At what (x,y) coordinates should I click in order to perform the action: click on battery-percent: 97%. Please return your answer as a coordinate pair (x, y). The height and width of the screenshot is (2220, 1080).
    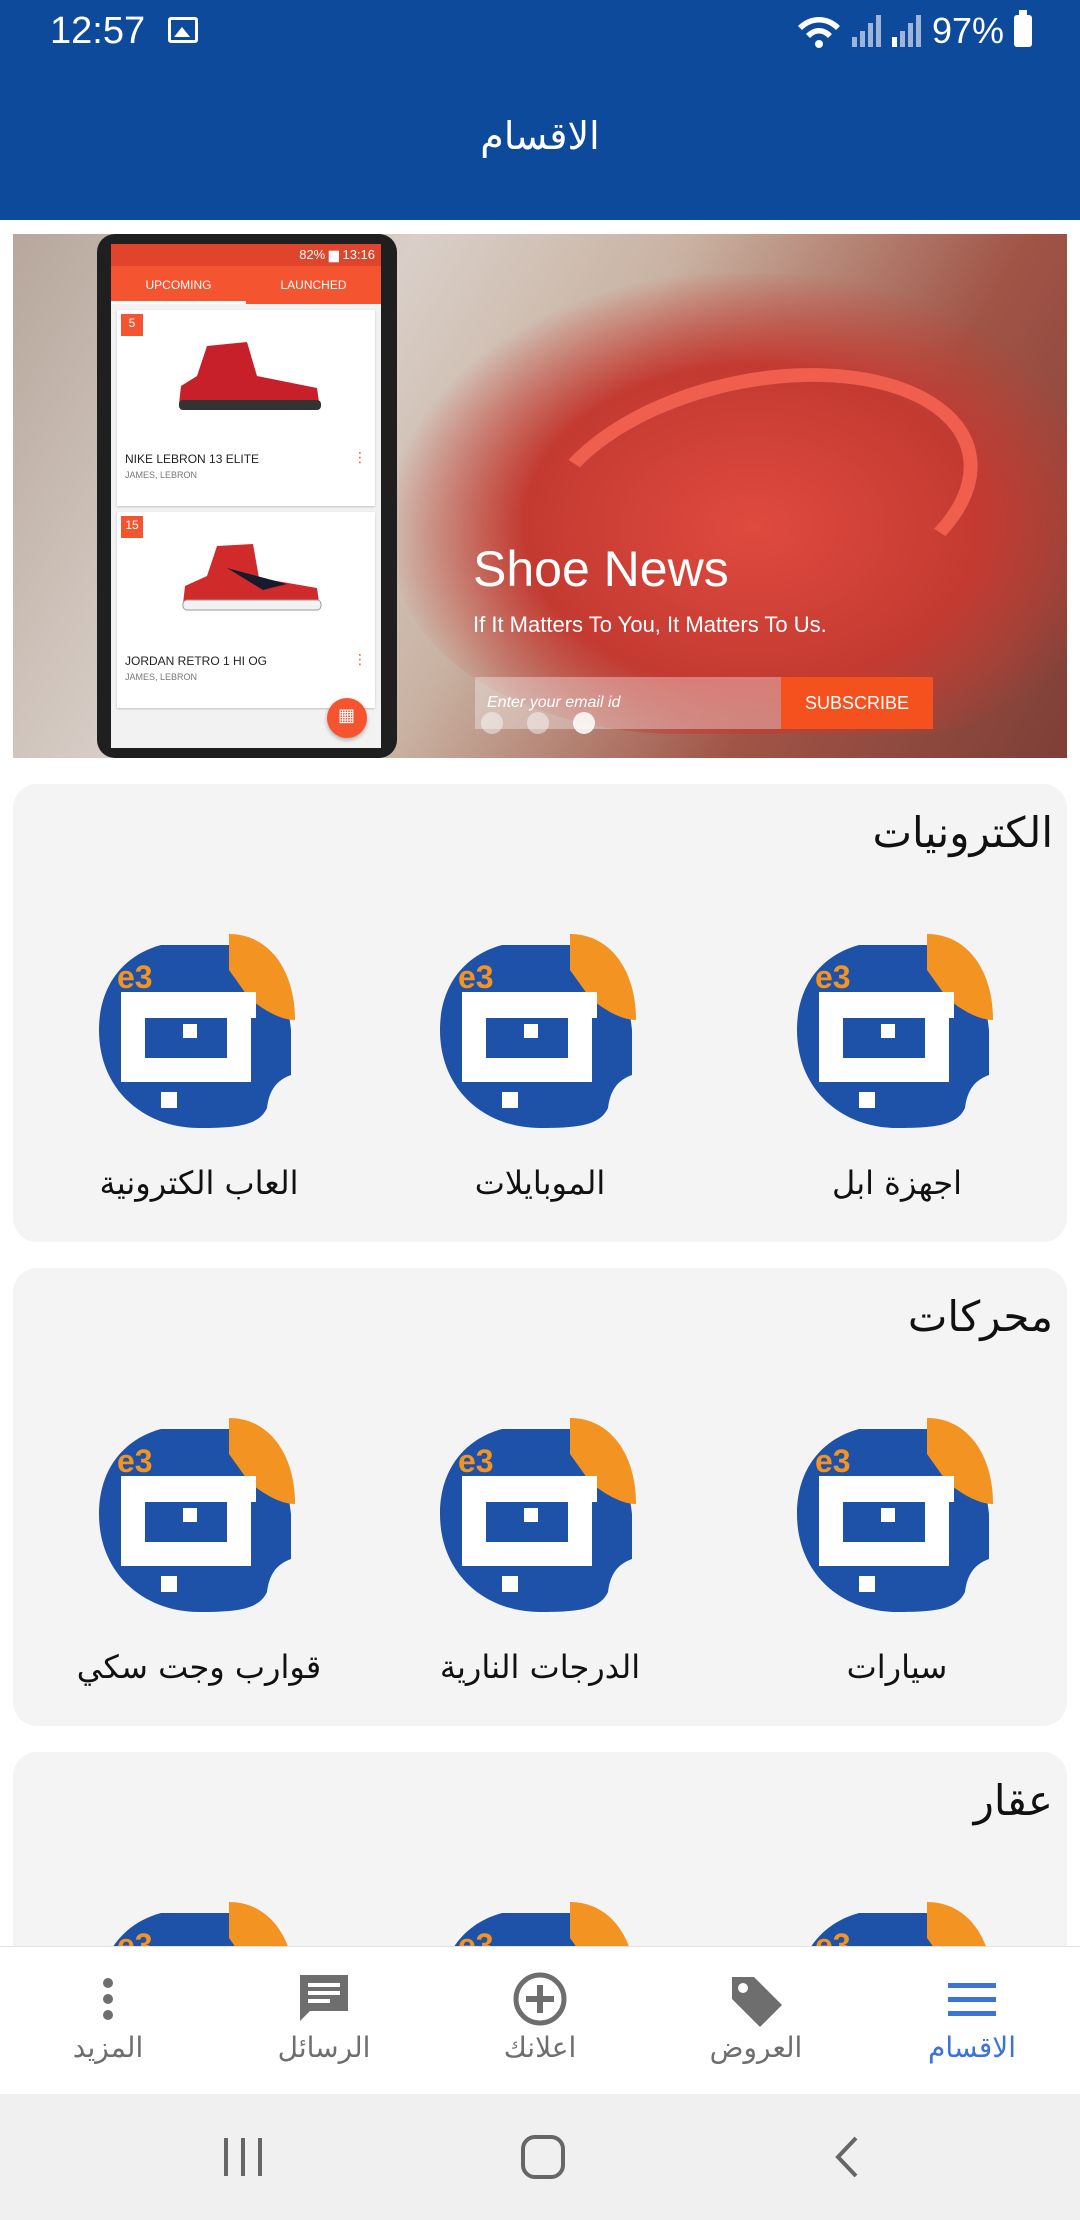
    Looking at the image, I should click on (967, 30).